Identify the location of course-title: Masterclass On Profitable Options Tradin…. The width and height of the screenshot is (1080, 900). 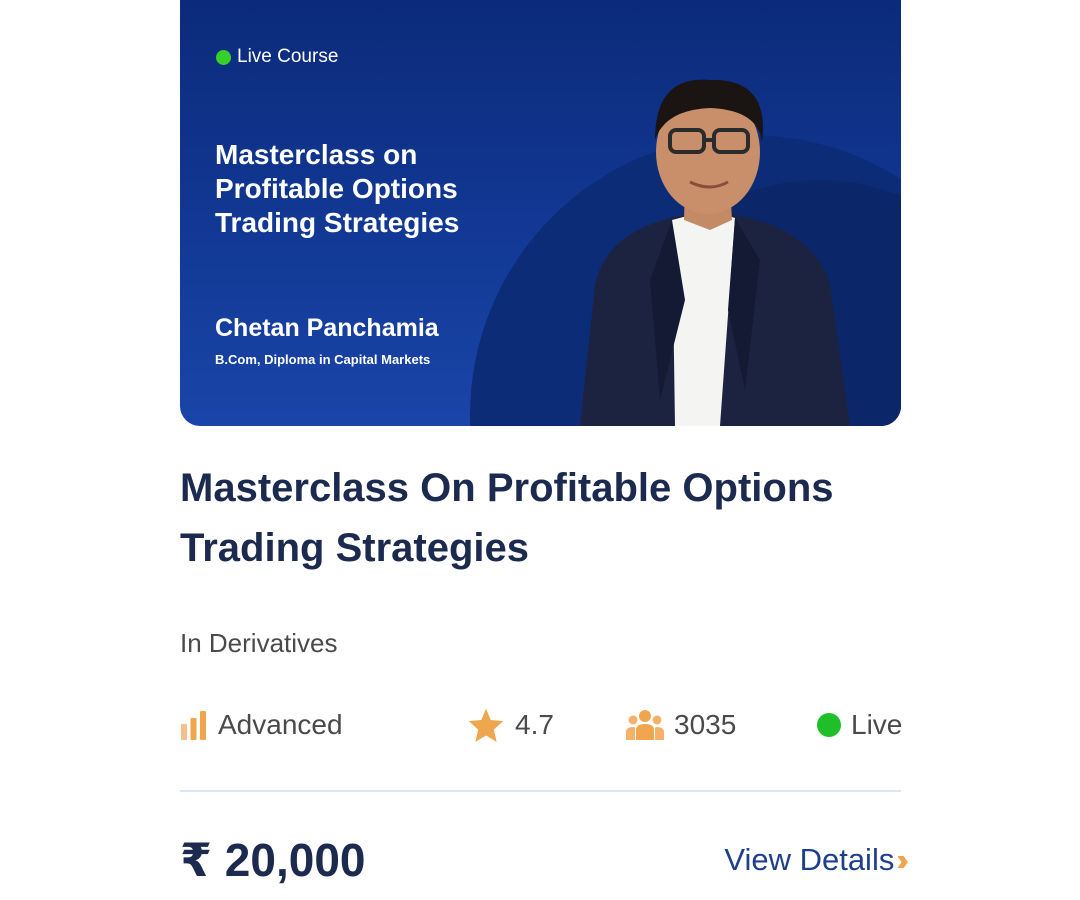
(507, 518).